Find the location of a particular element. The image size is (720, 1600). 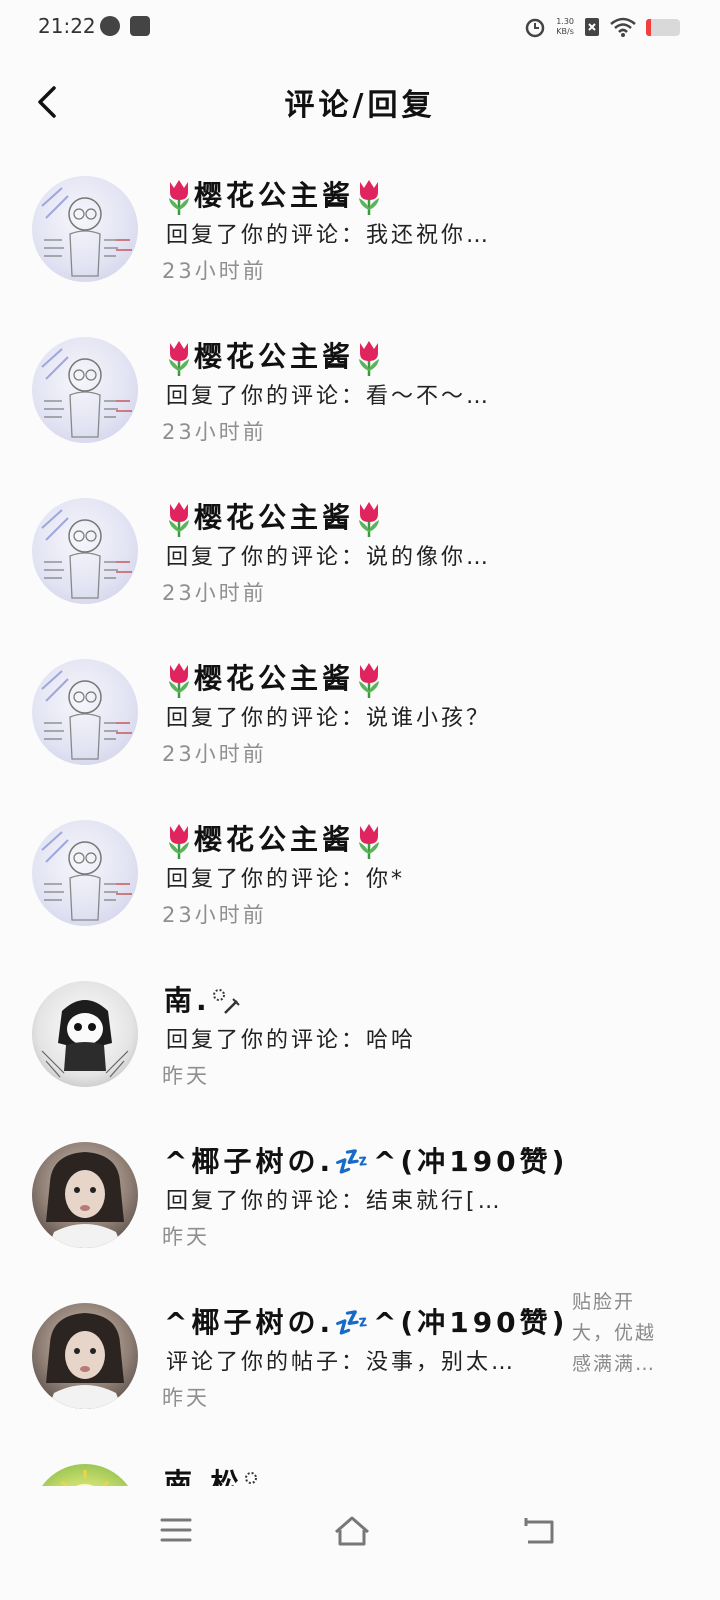

reply-text: 回复了你的评论：哈哈 is located at coordinates (291, 1040).